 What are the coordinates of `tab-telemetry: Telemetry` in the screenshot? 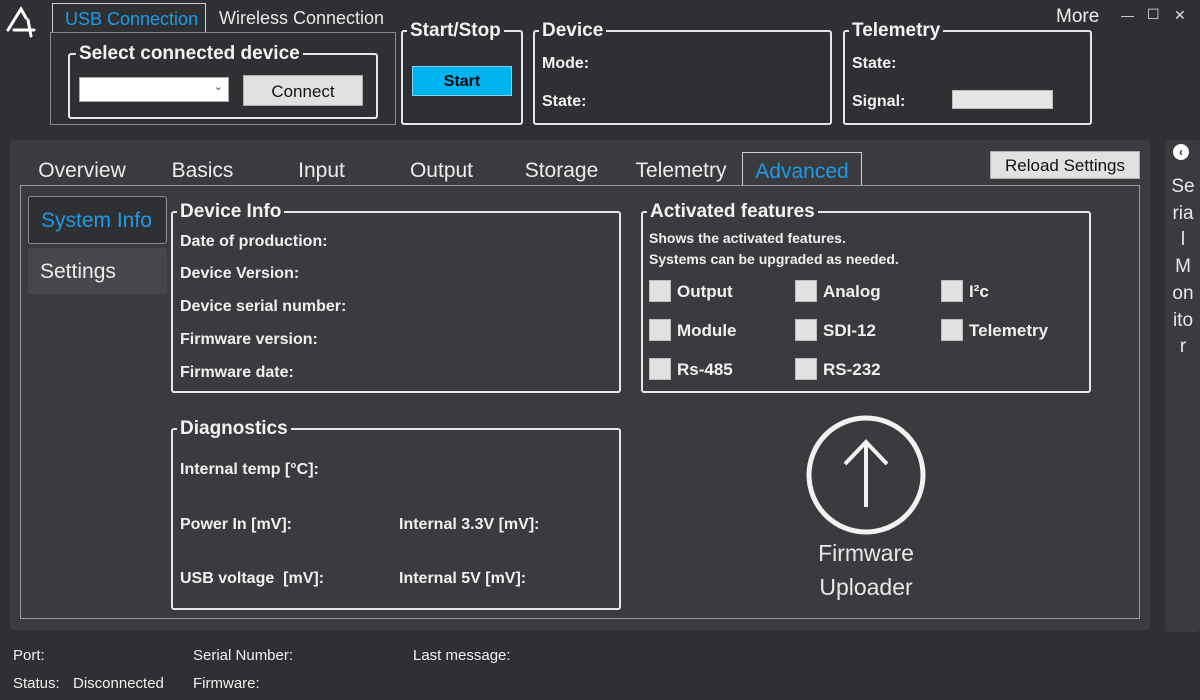 It's located at (681, 169).